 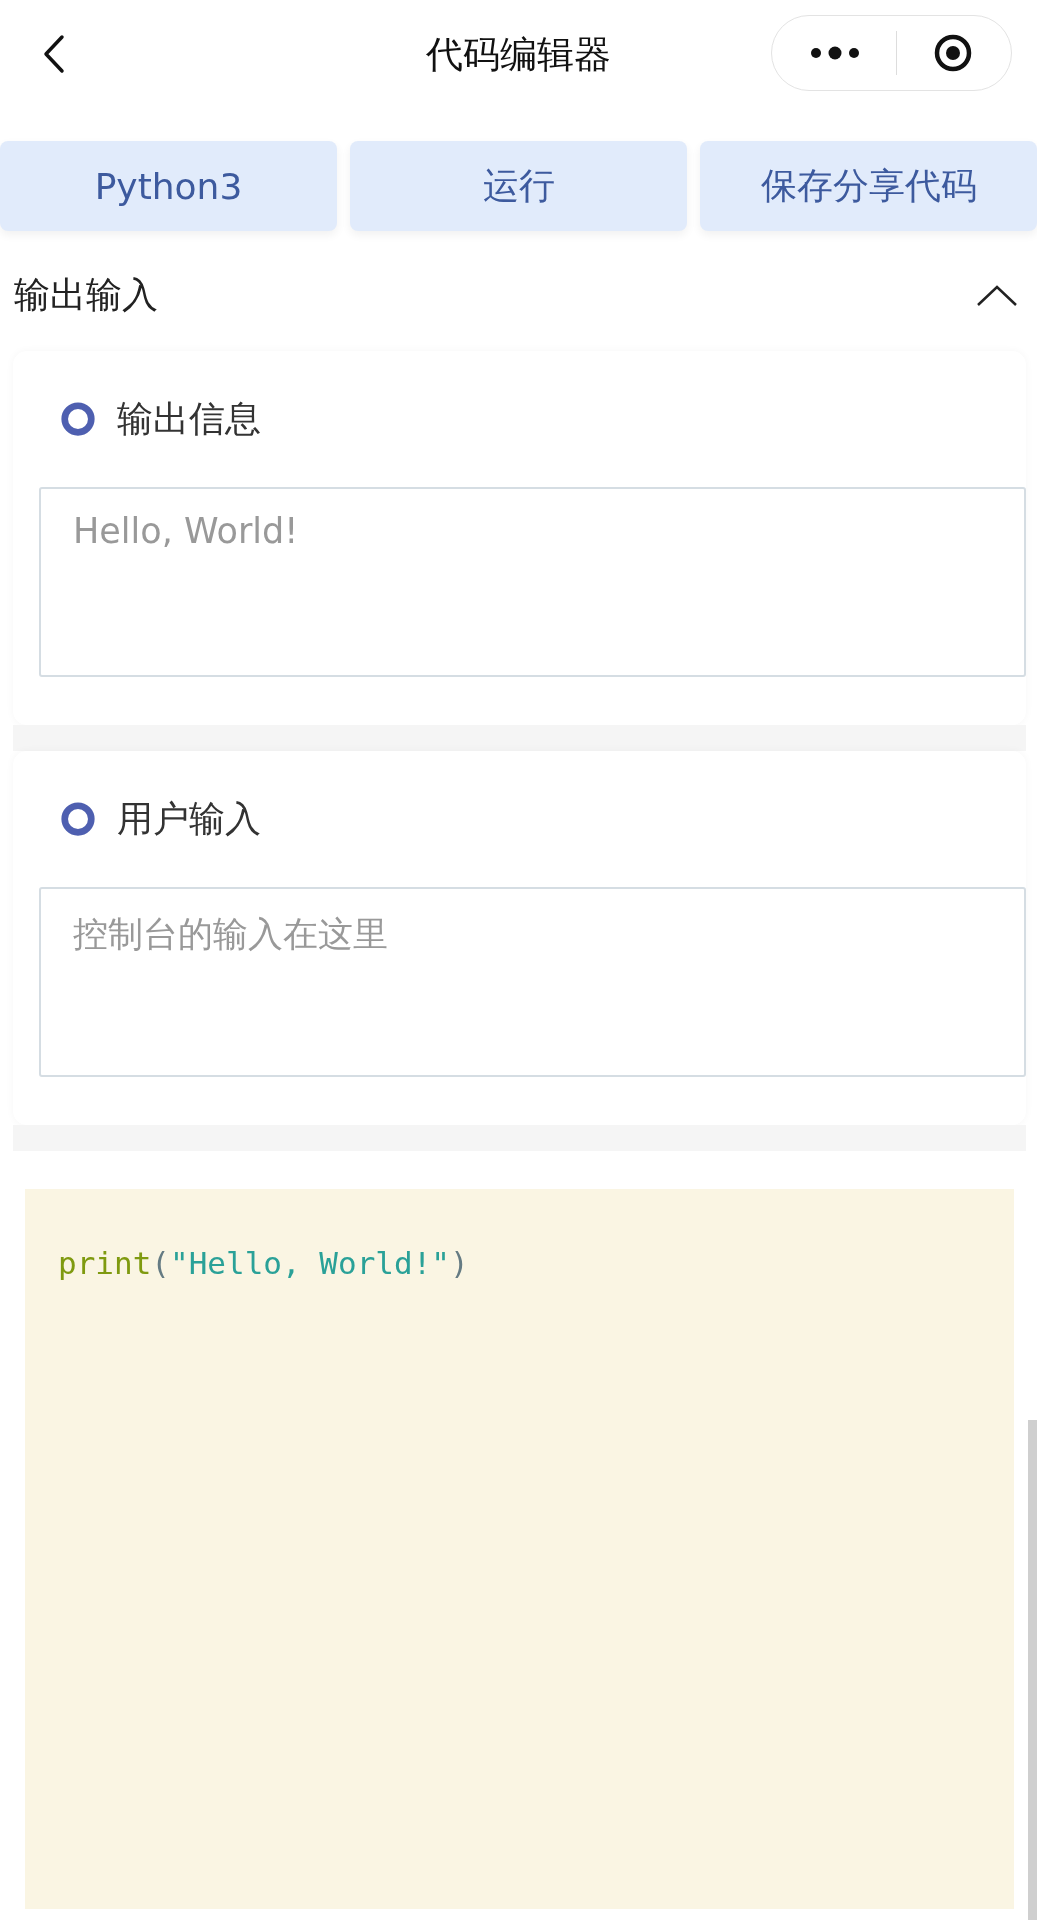 I want to click on more-icon, so click(x=834, y=53).